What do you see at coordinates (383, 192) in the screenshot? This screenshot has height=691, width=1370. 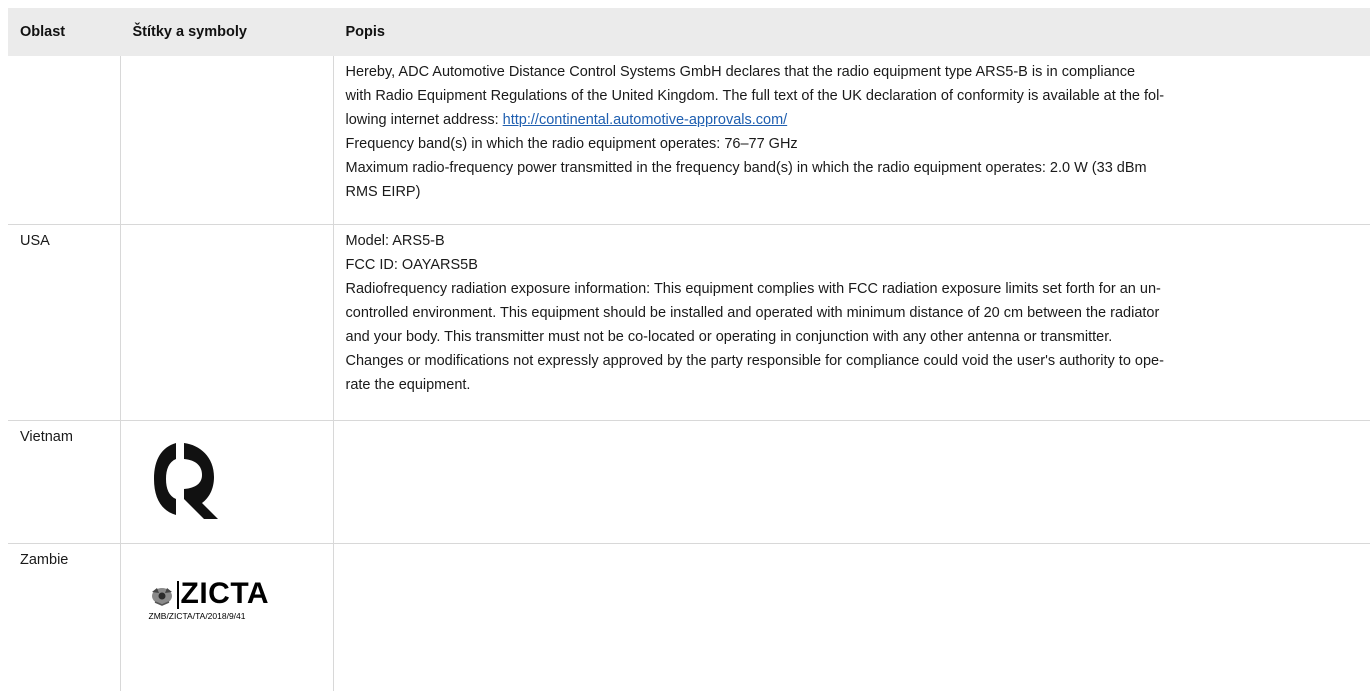 I see `description-line: RMS EIRP)` at bounding box center [383, 192].